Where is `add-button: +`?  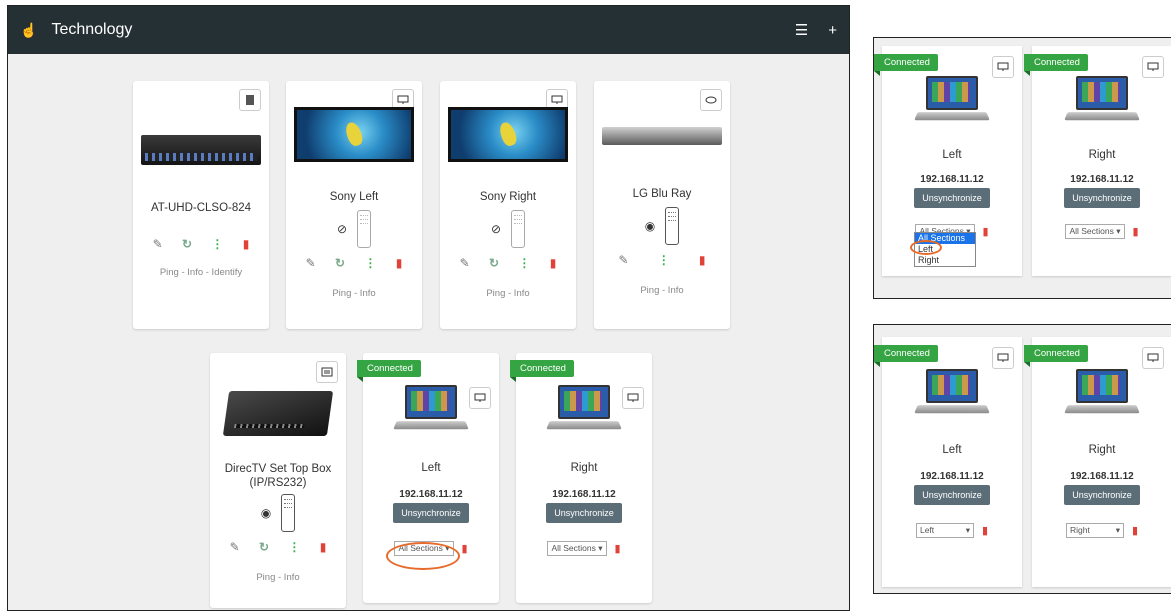
add-button: + is located at coordinates (832, 30).